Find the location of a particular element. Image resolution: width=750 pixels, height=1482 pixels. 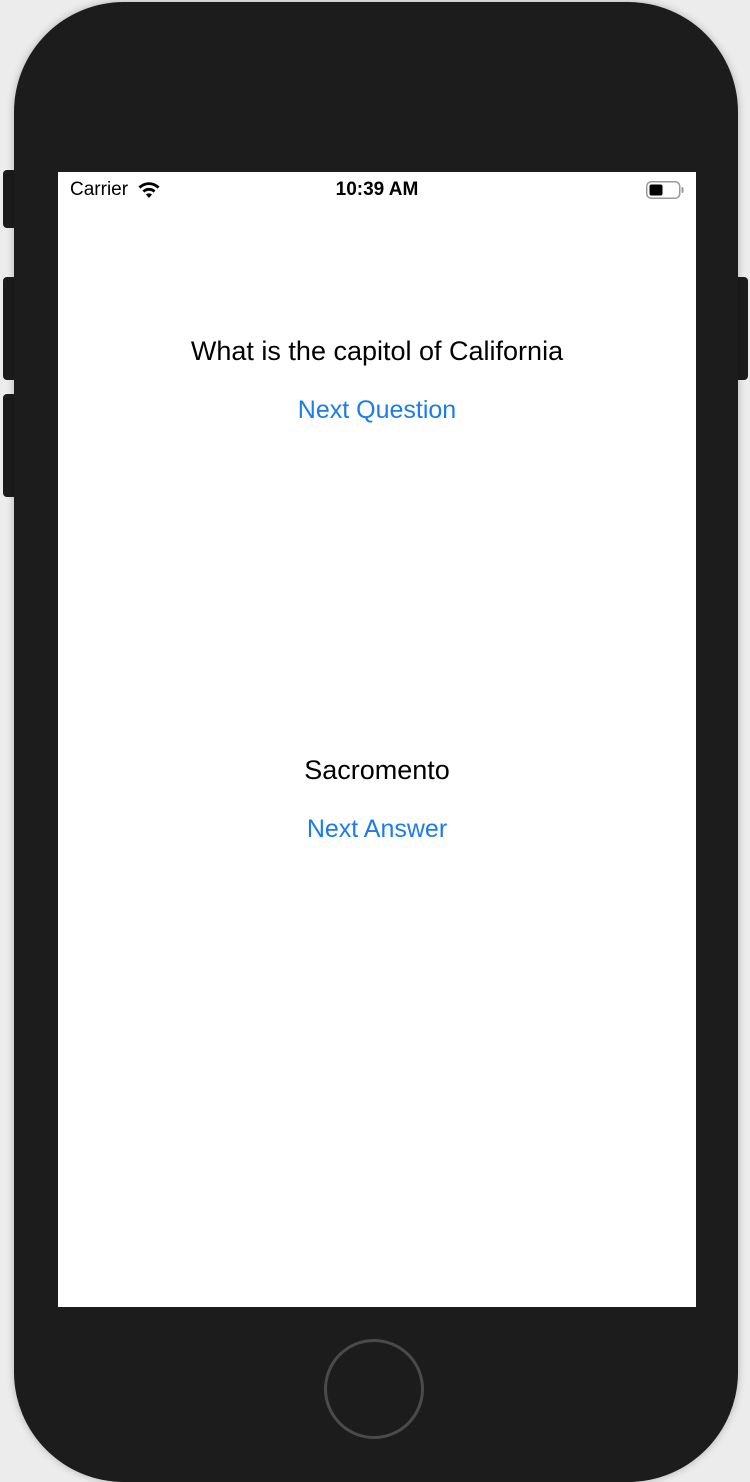

battery-icon is located at coordinates (665, 190).